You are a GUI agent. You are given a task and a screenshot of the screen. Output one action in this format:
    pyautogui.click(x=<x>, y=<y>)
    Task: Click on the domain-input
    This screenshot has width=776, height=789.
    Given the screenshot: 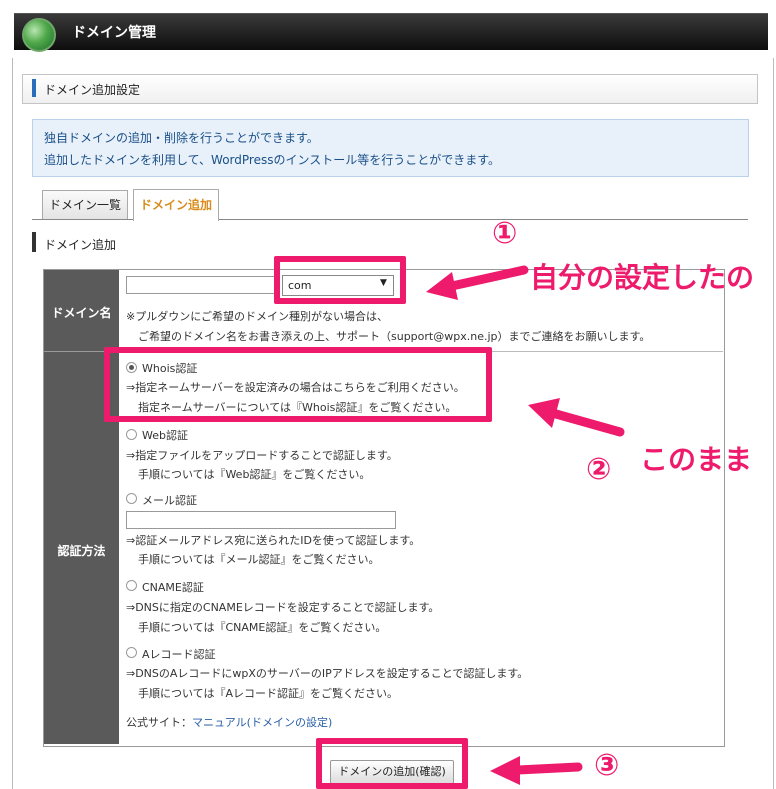 What is the action you would take?
    pyautogui.click(x=202, y=285)
    